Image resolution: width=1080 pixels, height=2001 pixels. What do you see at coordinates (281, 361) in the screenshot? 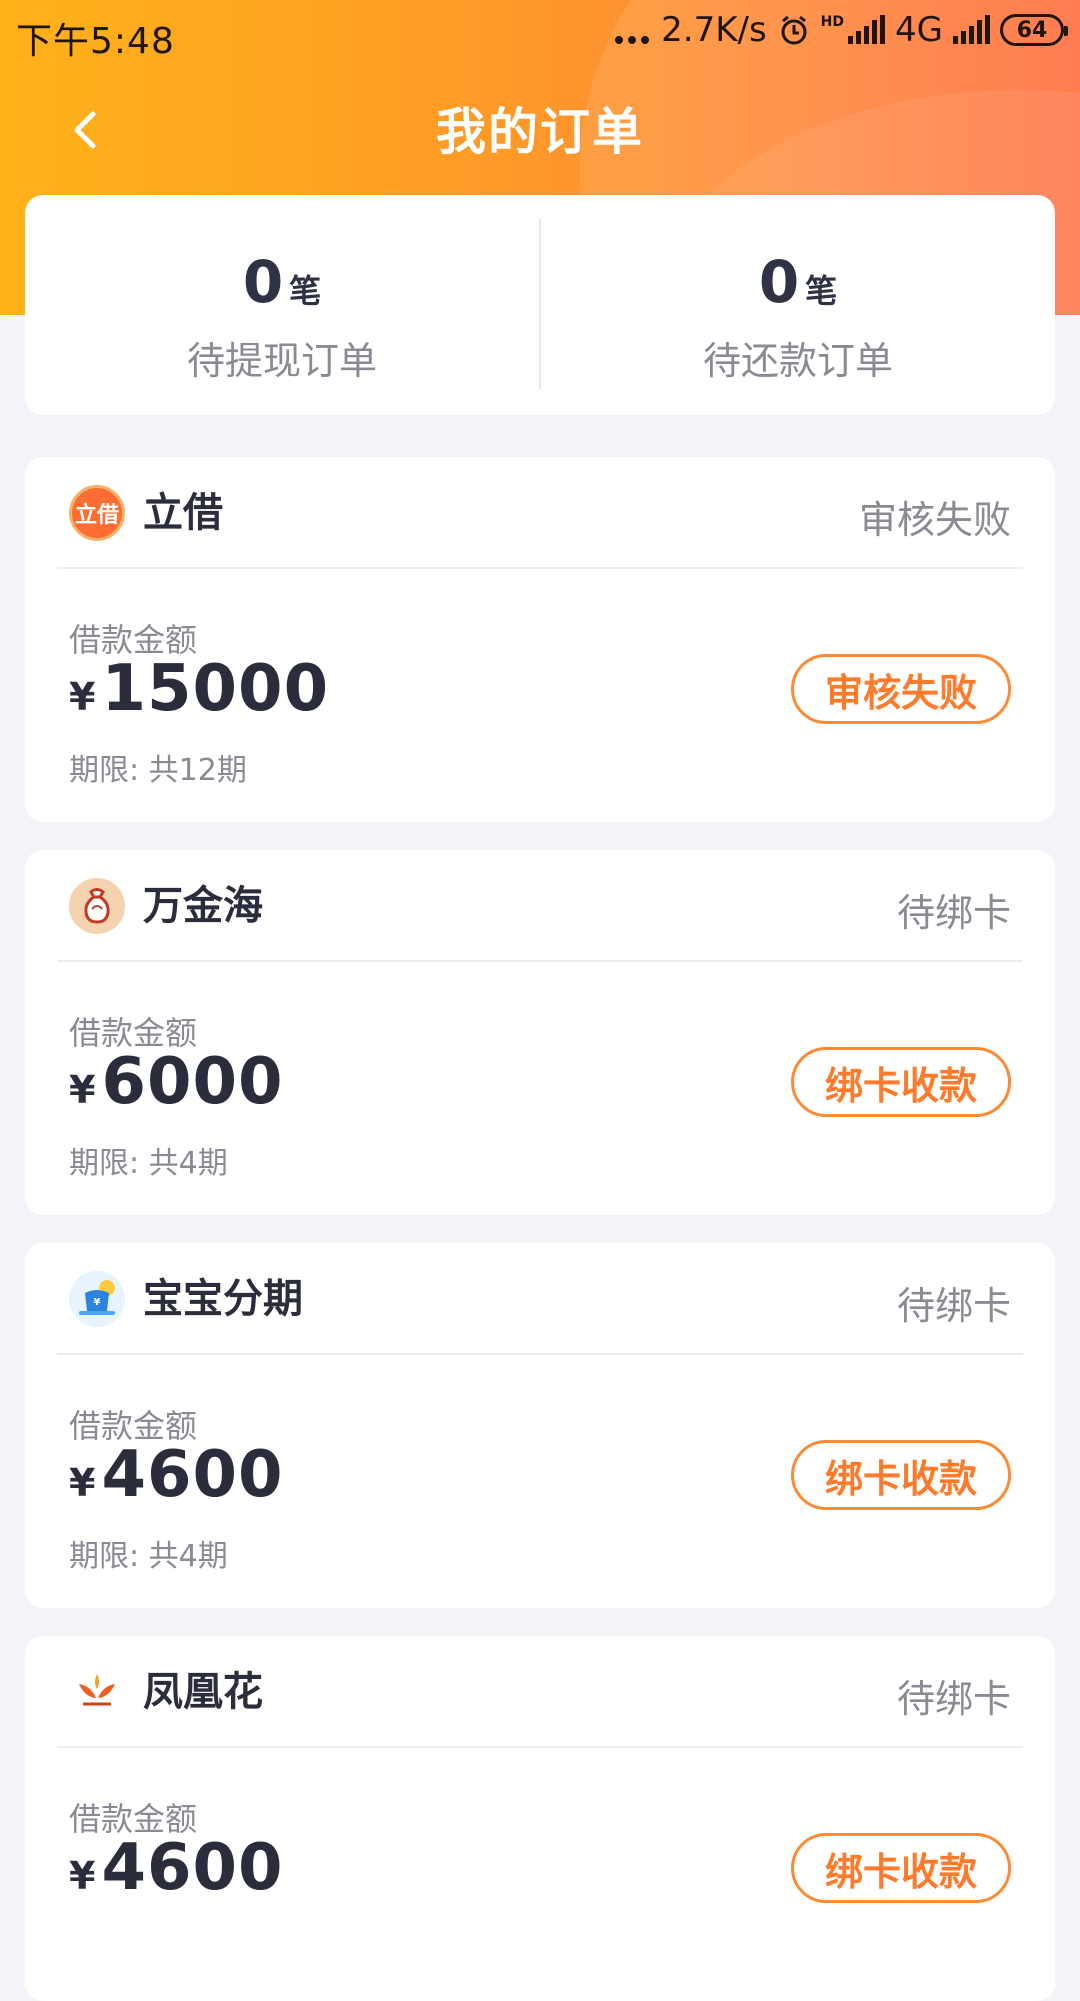
I see `pending-withdraw-label: 待提现订单` at bounding box center [281, 361].